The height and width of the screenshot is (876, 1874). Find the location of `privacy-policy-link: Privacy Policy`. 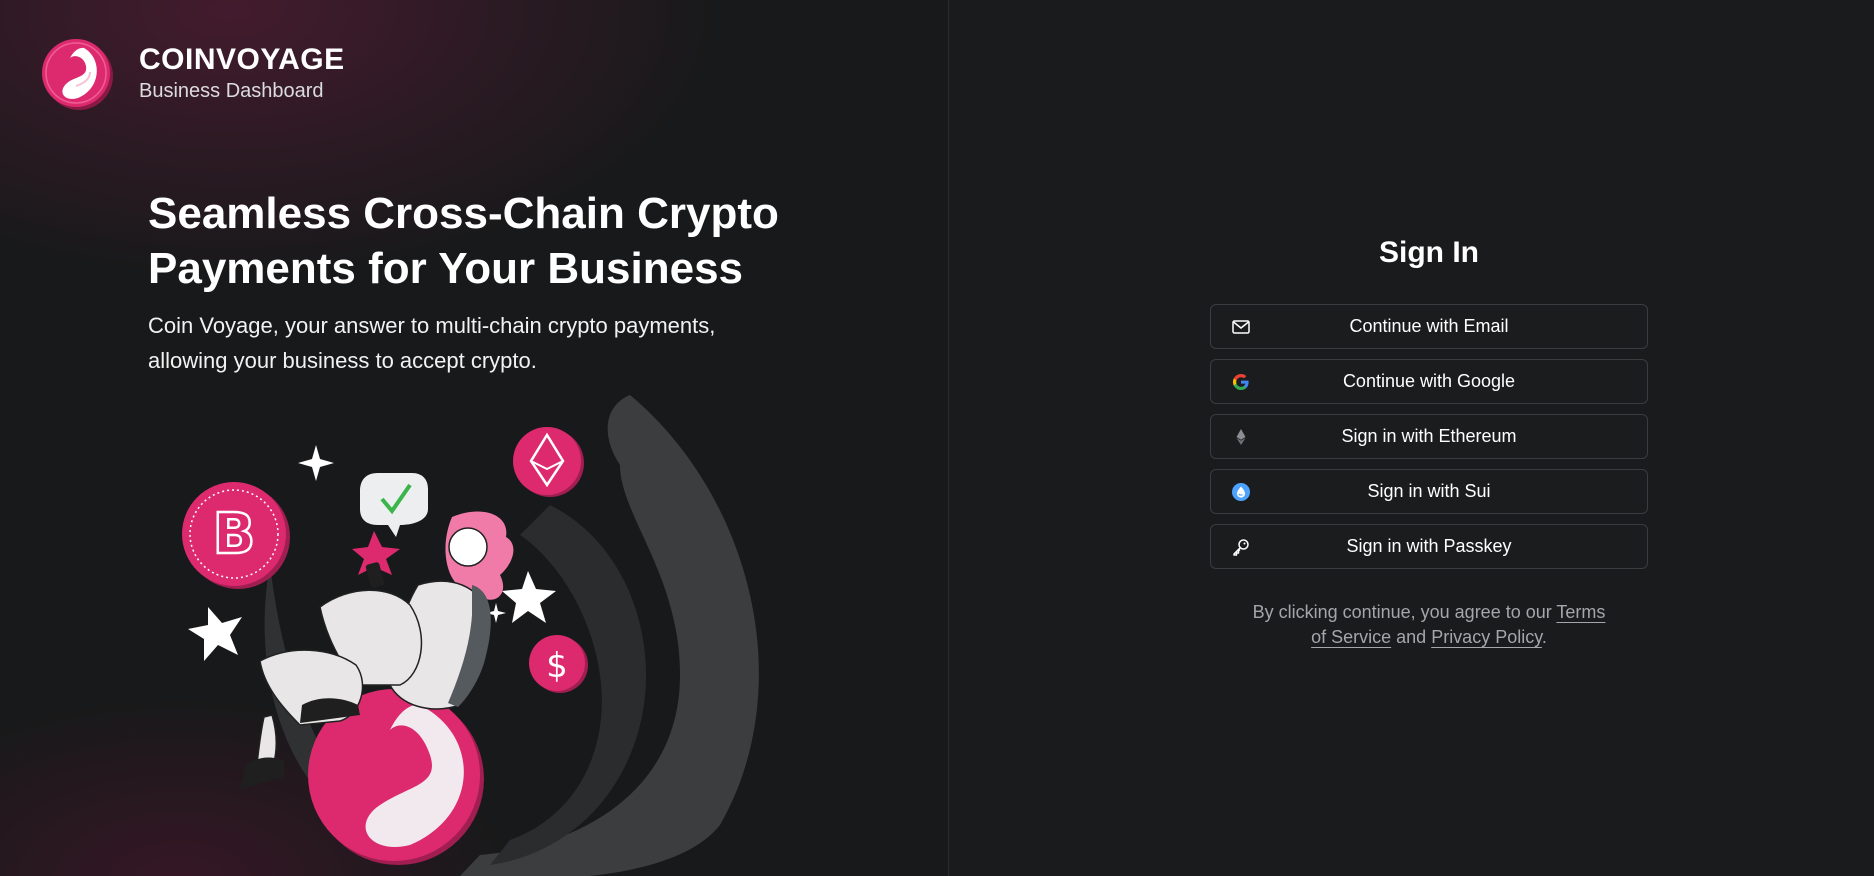

privacy-policy-link: Privacy Policy is located at coordinates (1486, 637).